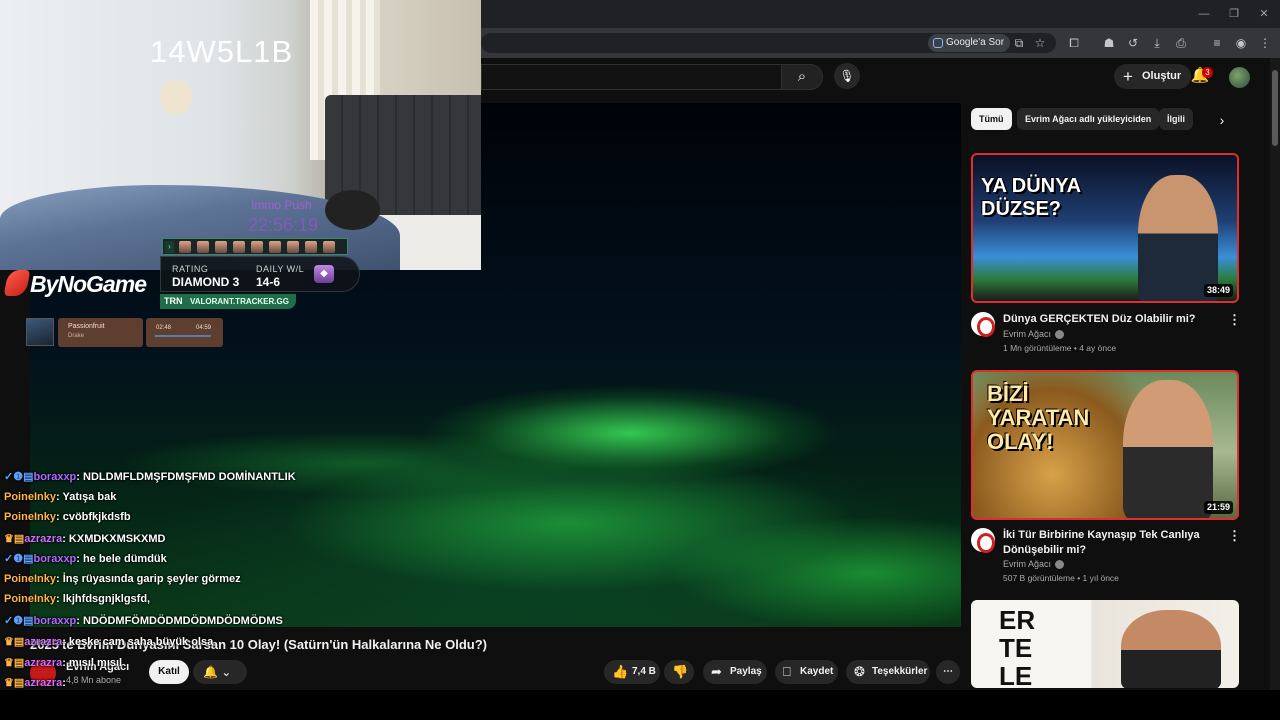  I want to click on more-actions-button: ⋯, so click(948, 672).